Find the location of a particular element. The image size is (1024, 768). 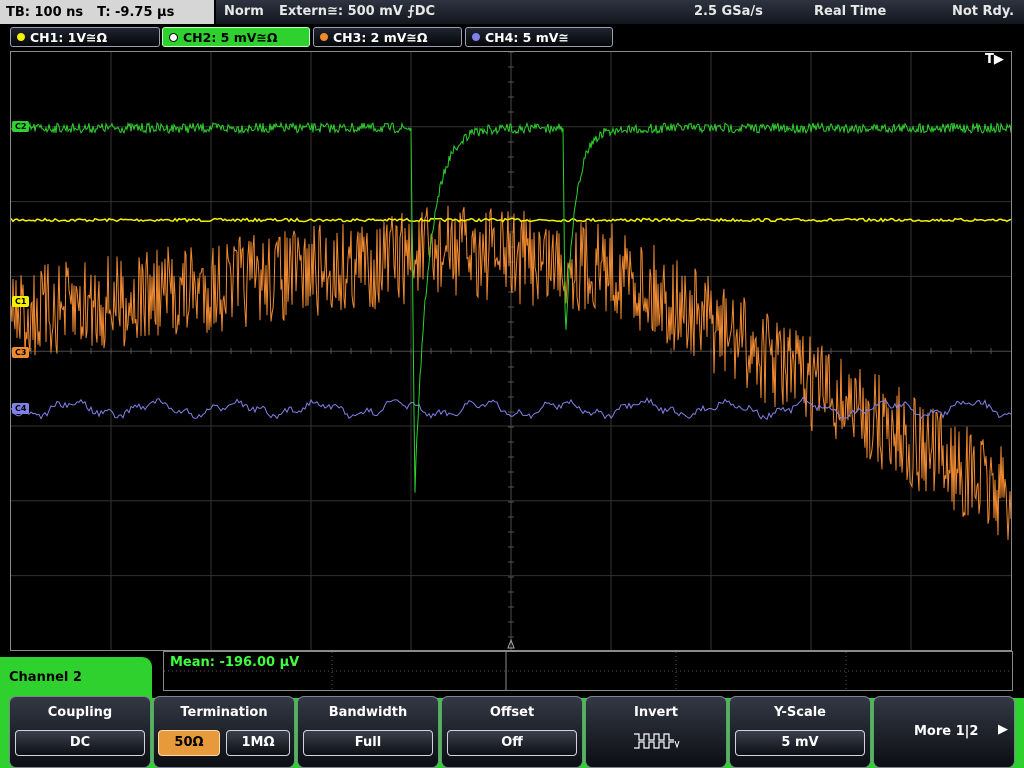

timebase-box: TB: 100 ns T: -9.75 µs is located at coordinates (107, 12).